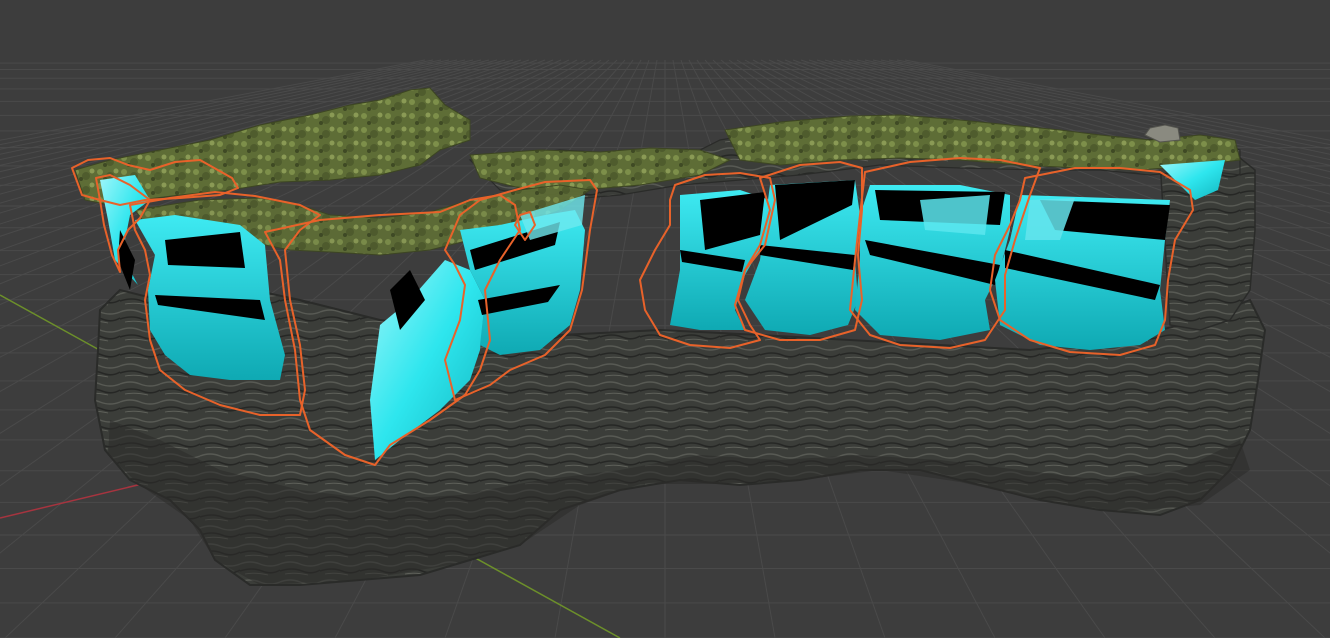 The width and height of the screenshot is (1330, 638). Describe the element at coordinates (126, 260) in the screenshot. I see `cavity-void-2c` at that location.